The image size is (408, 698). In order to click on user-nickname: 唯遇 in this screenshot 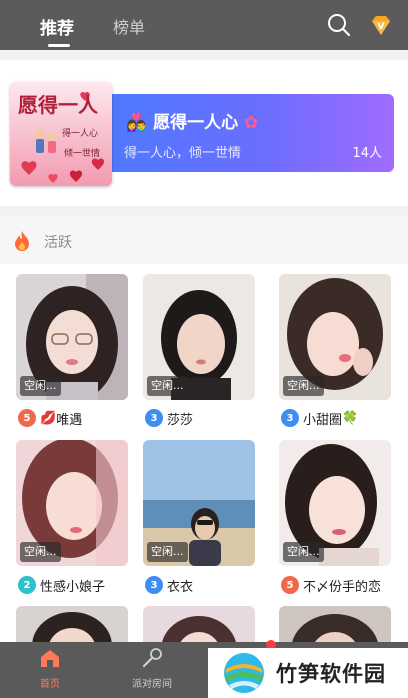, I will do `click(69, 420)`.